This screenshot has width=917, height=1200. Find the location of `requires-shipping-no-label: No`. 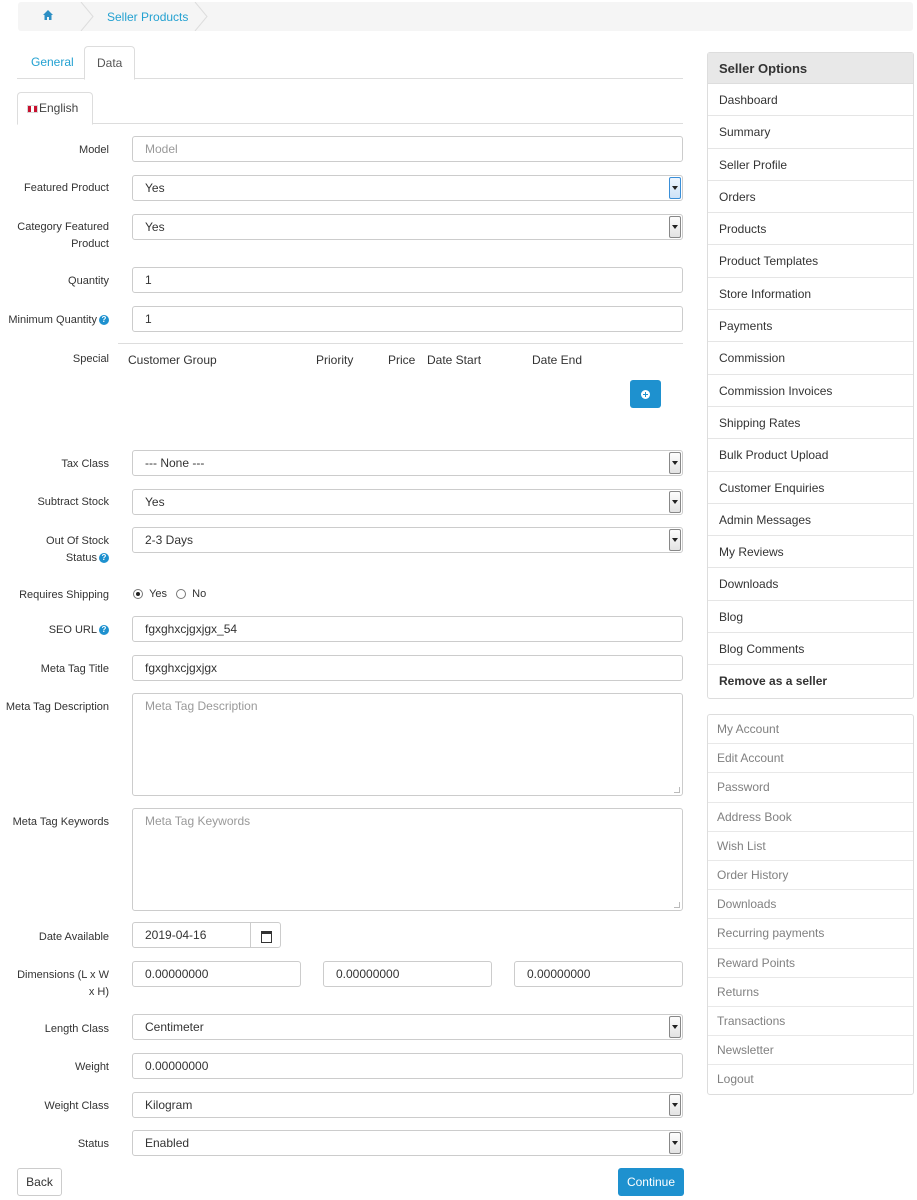

requires-shipping-no-label: No is located at coordinates (199, 594).